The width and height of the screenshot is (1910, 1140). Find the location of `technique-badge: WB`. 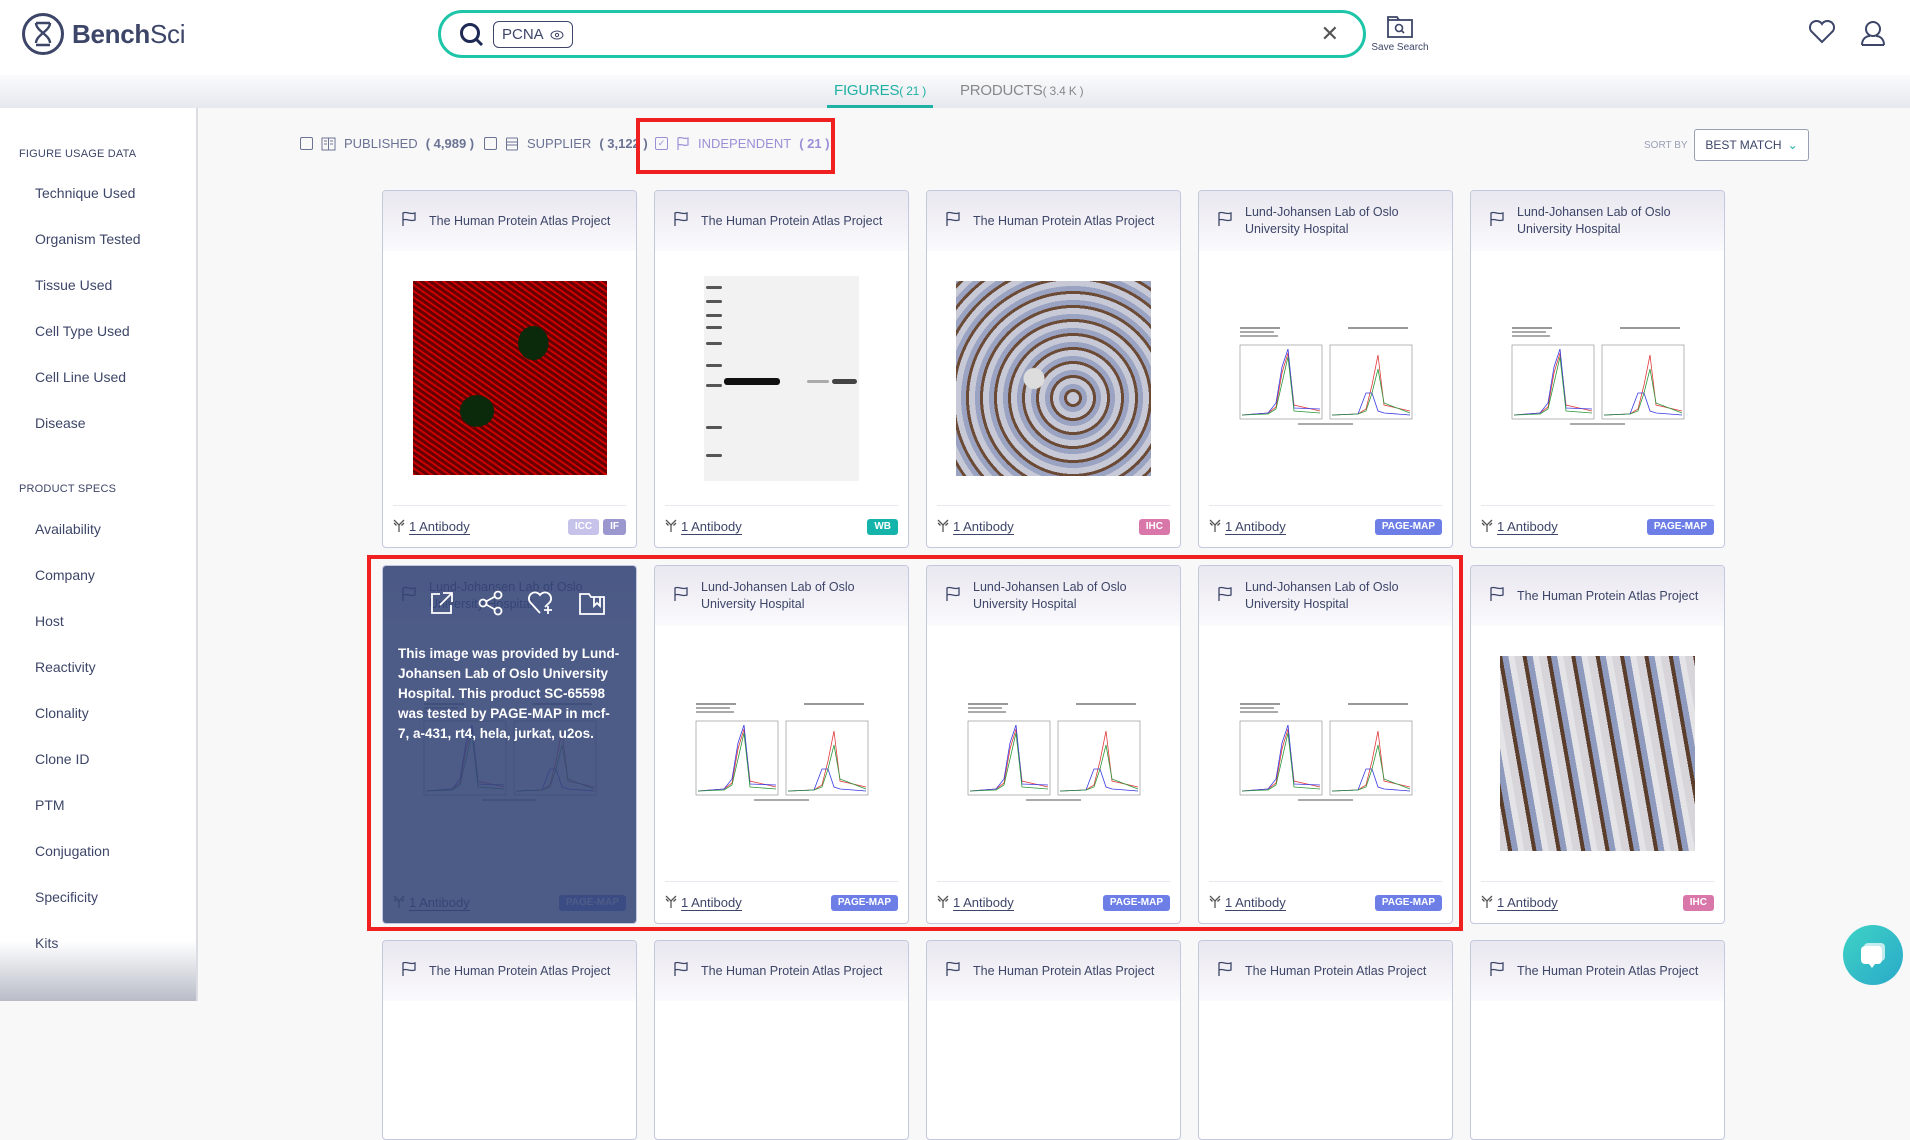

technique-badge: WB is located at coordinates (882, 526).